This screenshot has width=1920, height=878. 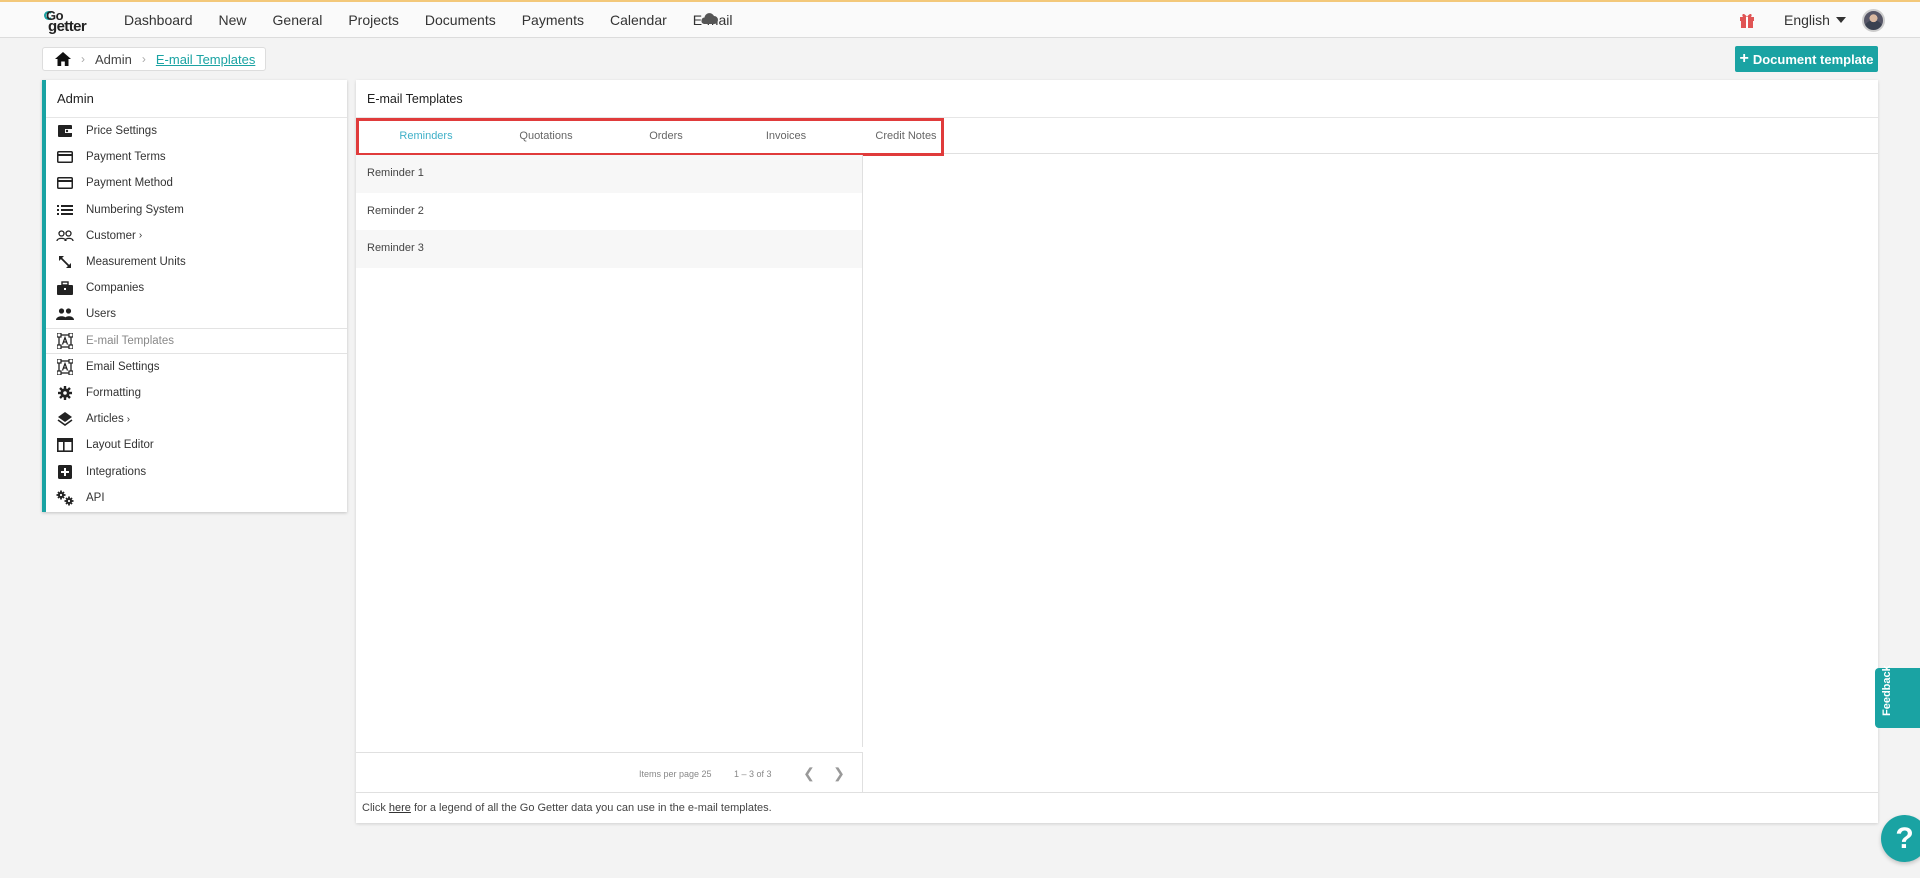 I want to click on sidebar-item-formatting: Formatting, so click(x=196, y=393).